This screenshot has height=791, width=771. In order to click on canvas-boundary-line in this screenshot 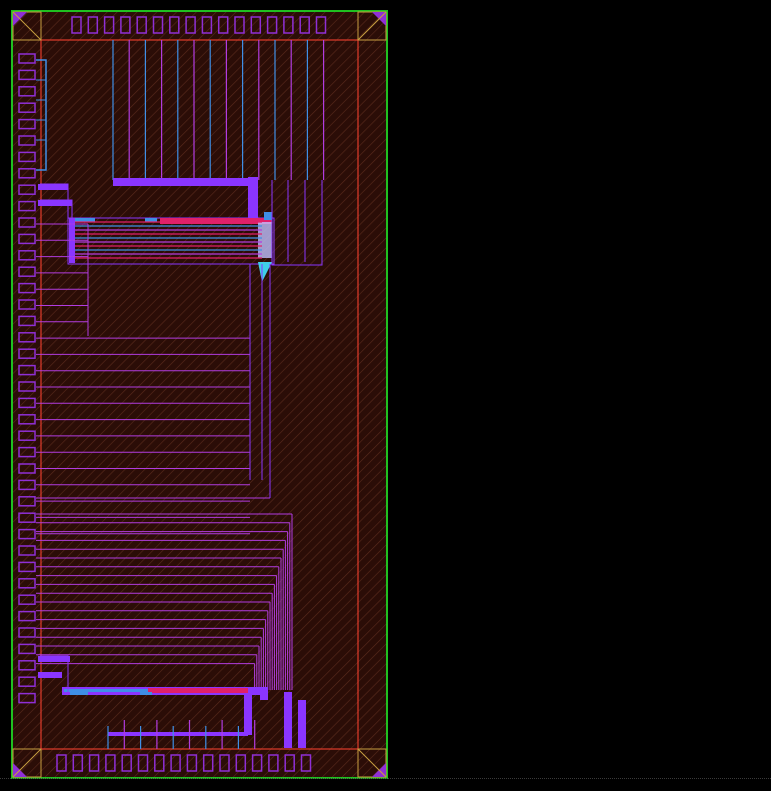, I will do `click(385, 778)`.